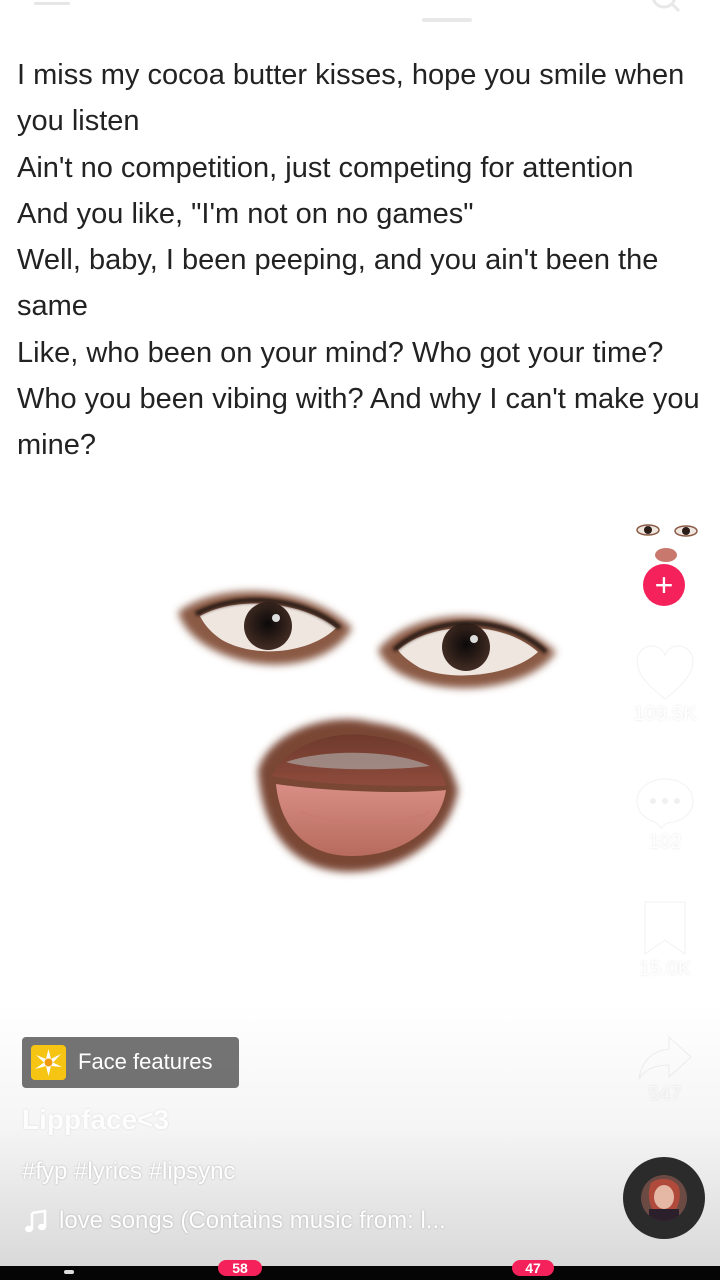 Image resolution: width=720 pixels, height=1280 pixels. Describe the element at coordinates (95, 1120) in the screenshot. I see `username: Lippface<3` at that location.